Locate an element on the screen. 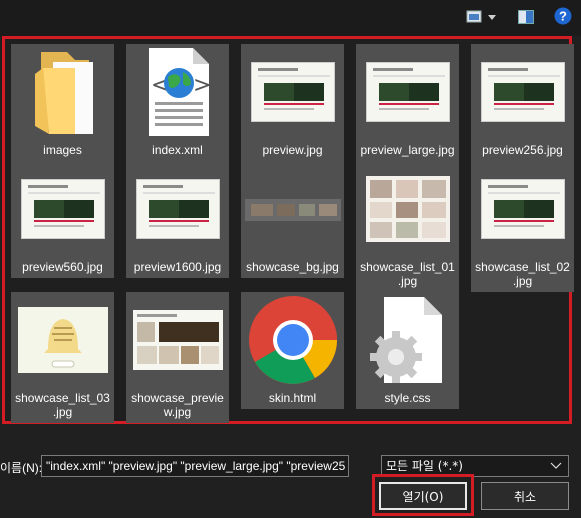  file-name-label: showcase_list_01 .jpg is located at coordinates (407, 274).